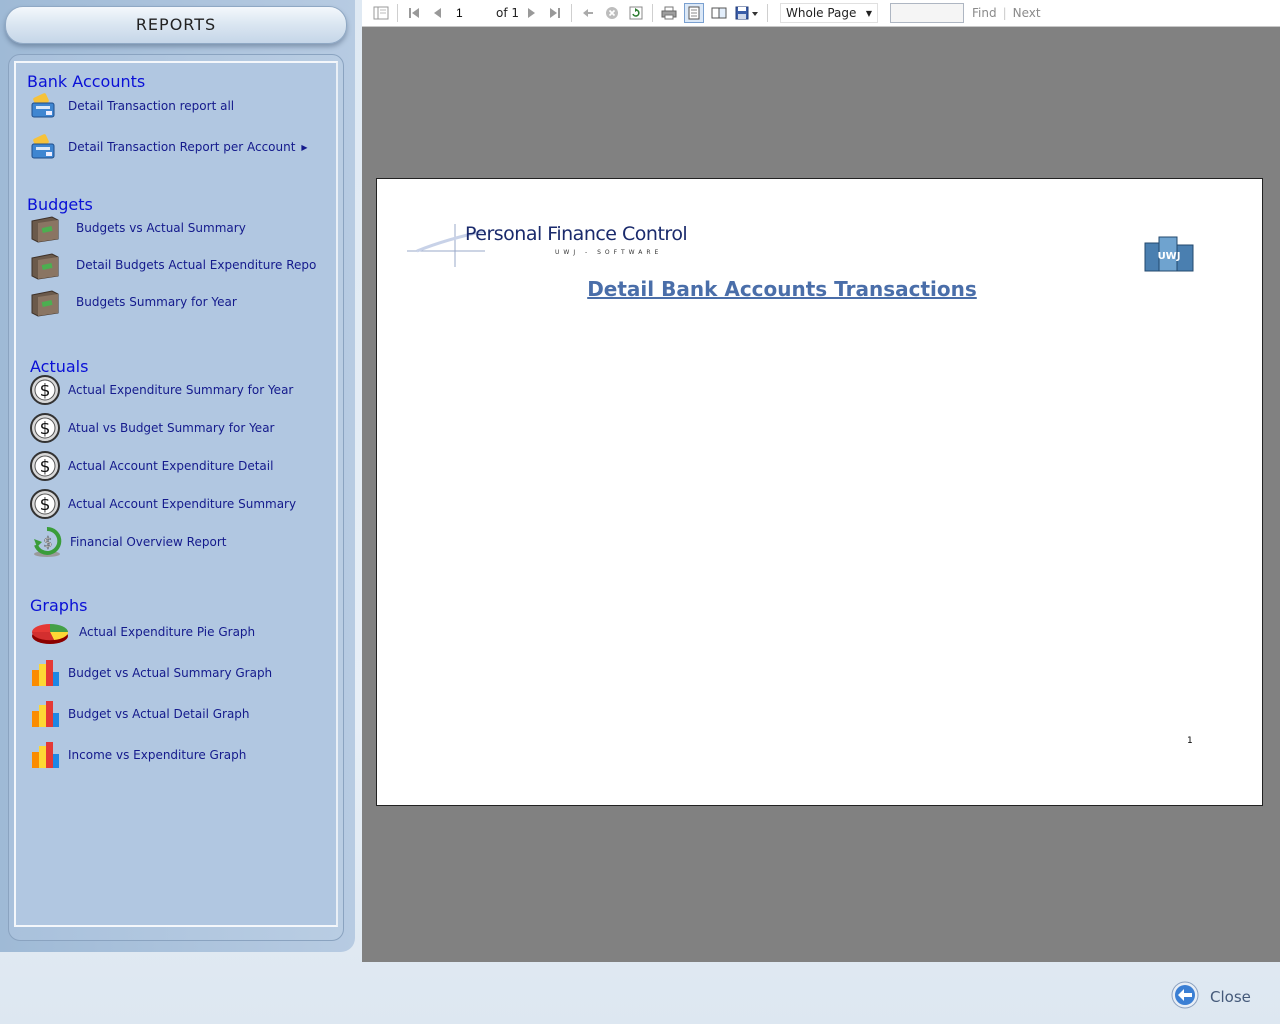 The width and height of the screenshot is (1280, 1024). Describe the element at coordinates (747, 13) in the screenshot. I see `export-save-icon` at that location.